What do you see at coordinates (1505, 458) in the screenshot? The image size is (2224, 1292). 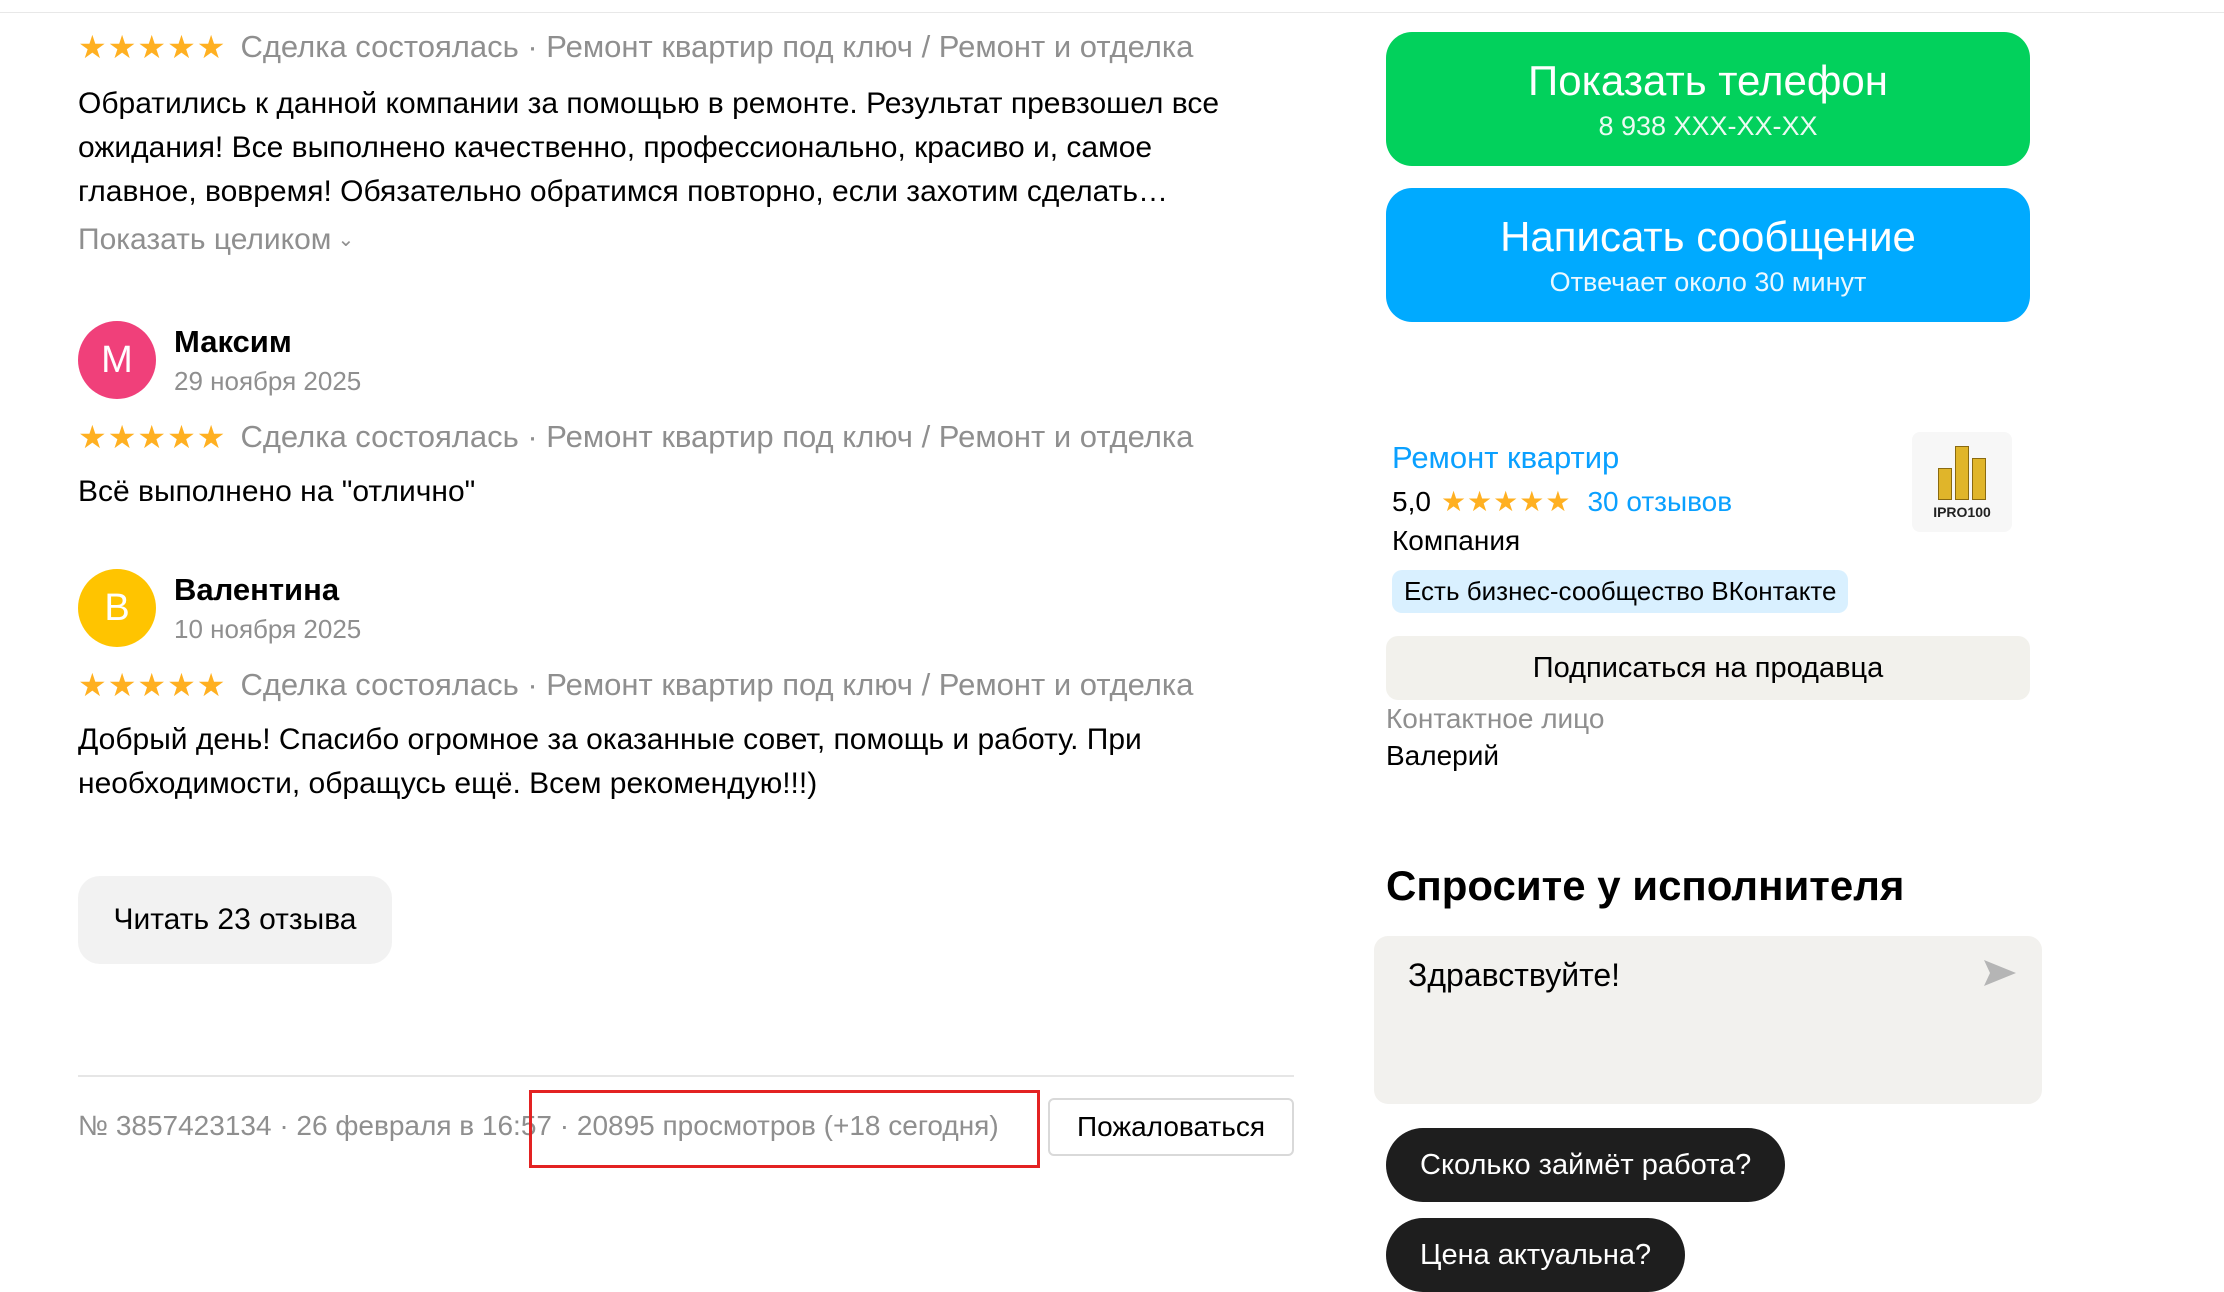 I see `seller-name-link: Ремонт квартир` at bounding box center [1505, 458].